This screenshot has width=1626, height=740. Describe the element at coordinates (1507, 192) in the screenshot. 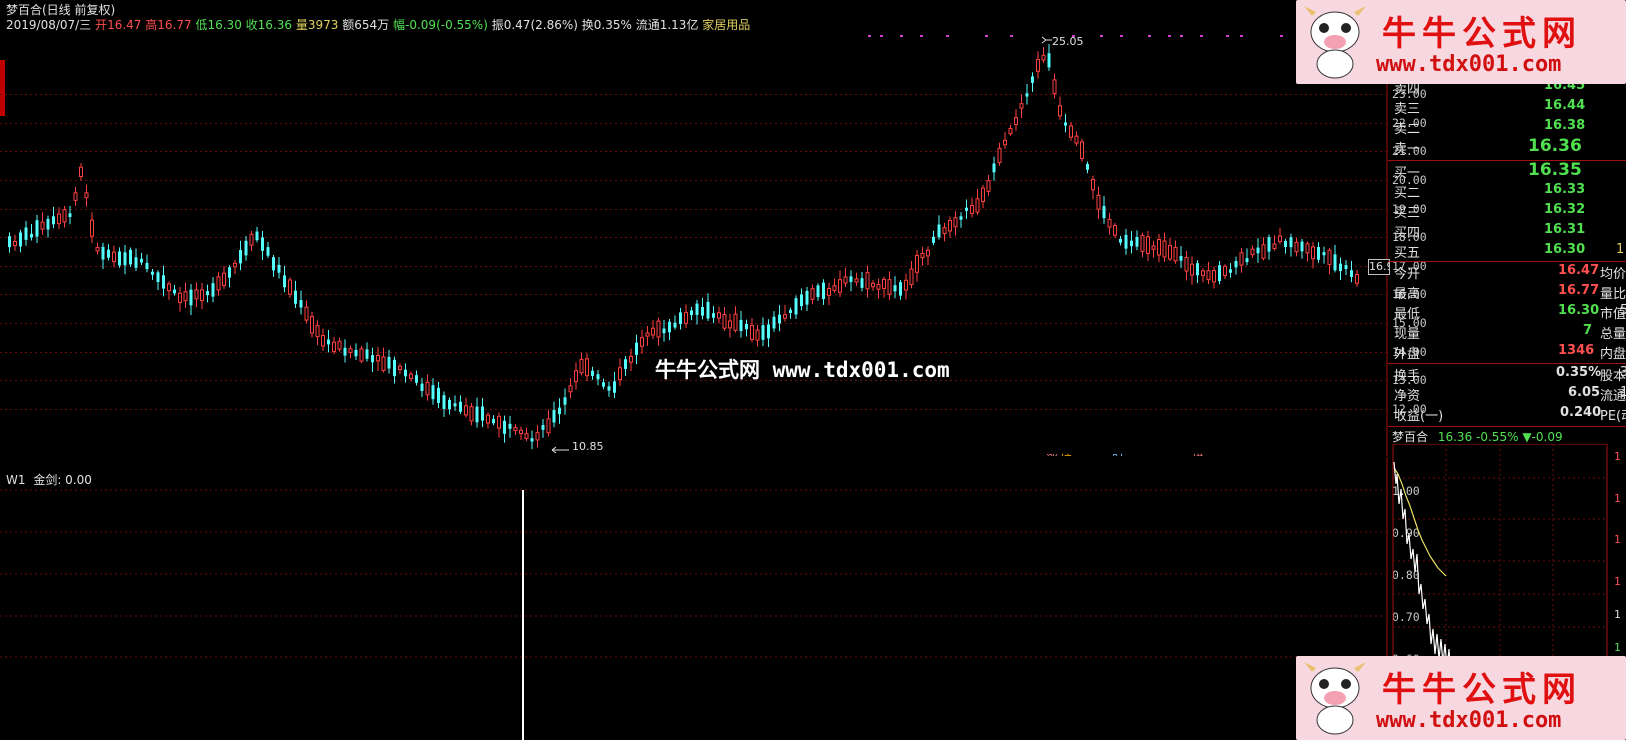

I see `bid-row: 买二 16.33` at that location.